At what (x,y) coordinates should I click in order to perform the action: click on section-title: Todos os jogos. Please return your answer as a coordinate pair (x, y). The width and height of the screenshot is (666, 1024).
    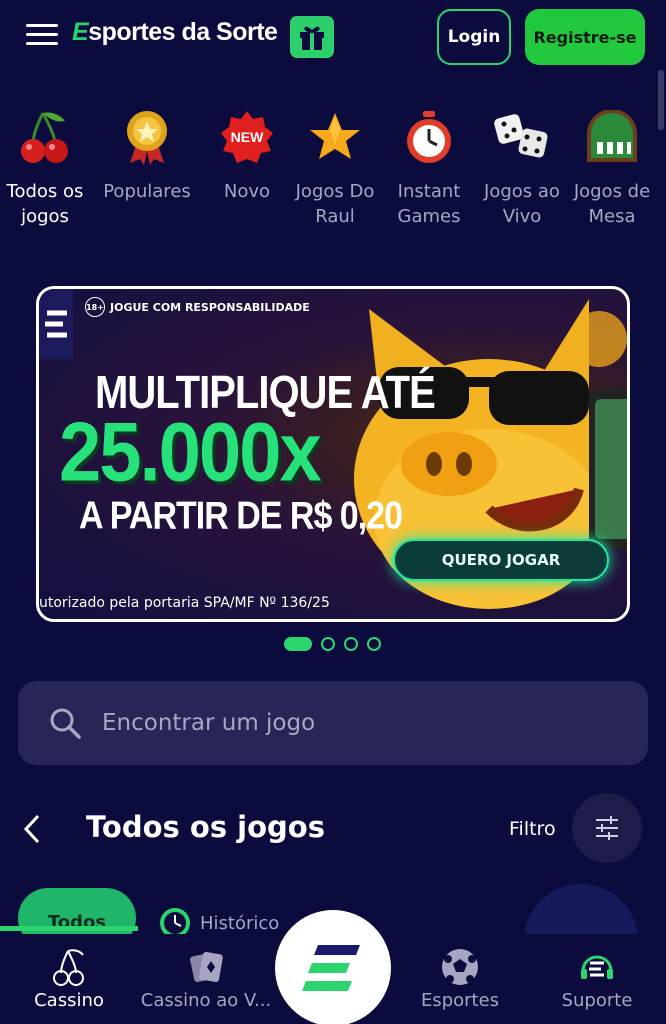
    Looking at the image, I should click on (205, 827).